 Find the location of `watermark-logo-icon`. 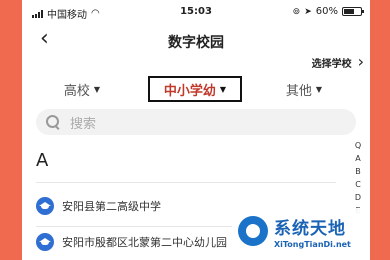

watermark-logo-icon is located at coordinates (253, 231).